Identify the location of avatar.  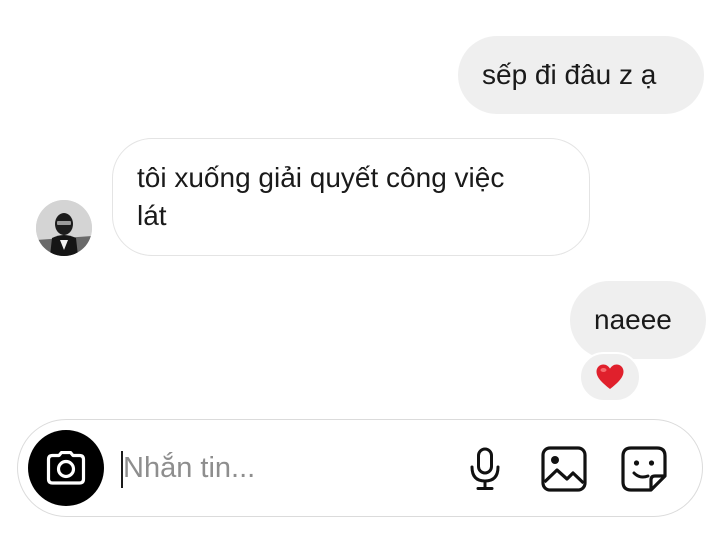
(64, 228).